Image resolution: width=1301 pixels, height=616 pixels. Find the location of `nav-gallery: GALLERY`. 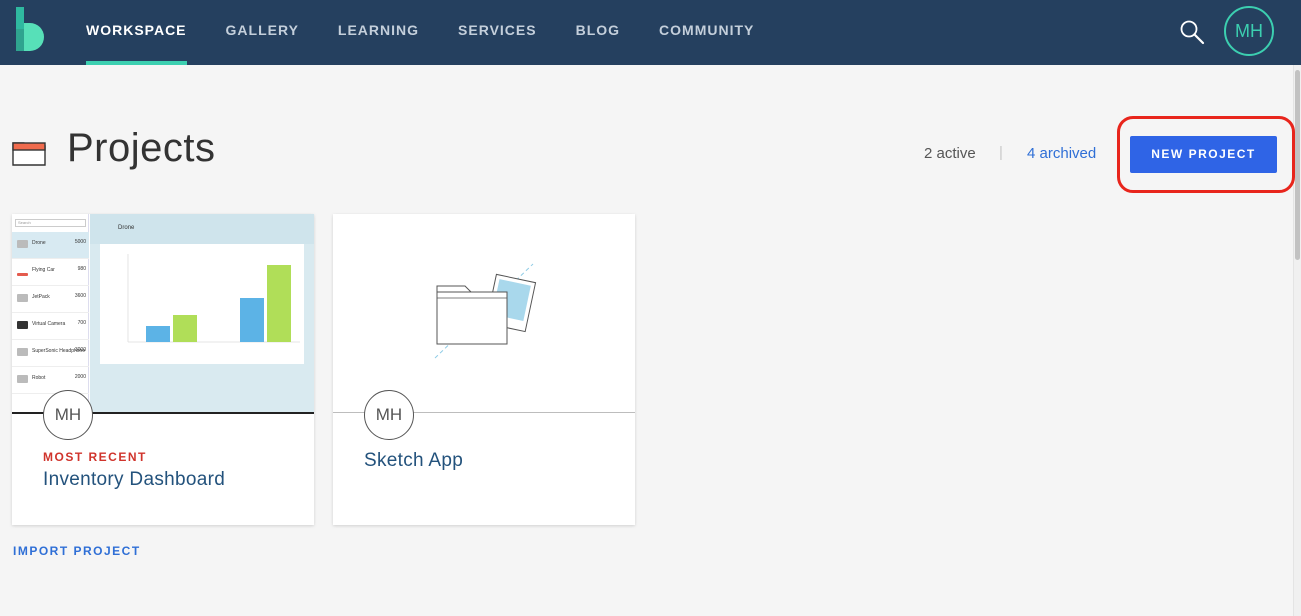

nav-gallery: GALLERY is located at coordinates (262, 32).